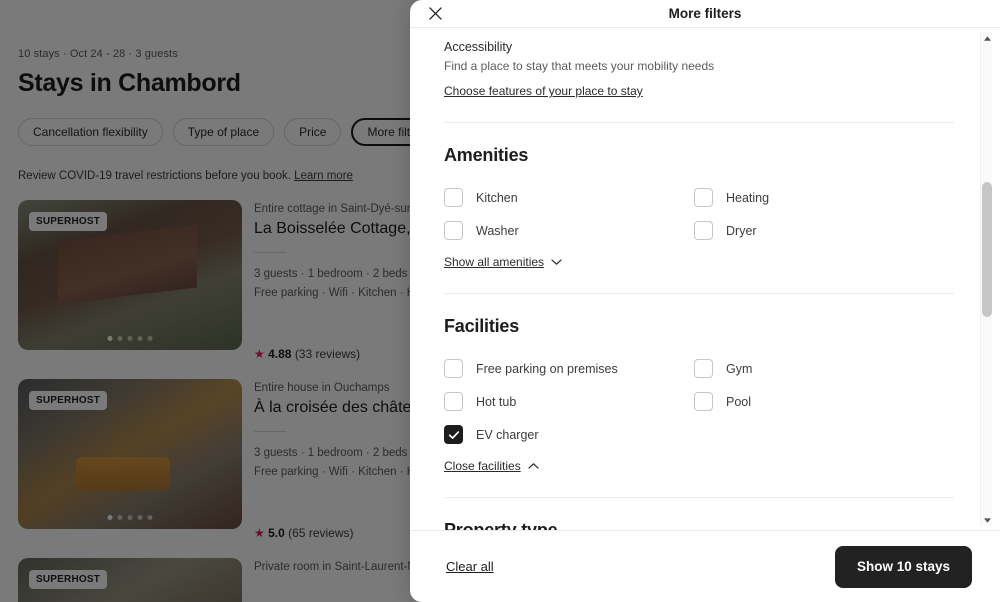 The width and height of the screenshot is (1000, 602). What do you see at coordinates (494, 262) in the screenshot?
I see `toggle-label: Show all amenities` at bounding box center [494, 262].